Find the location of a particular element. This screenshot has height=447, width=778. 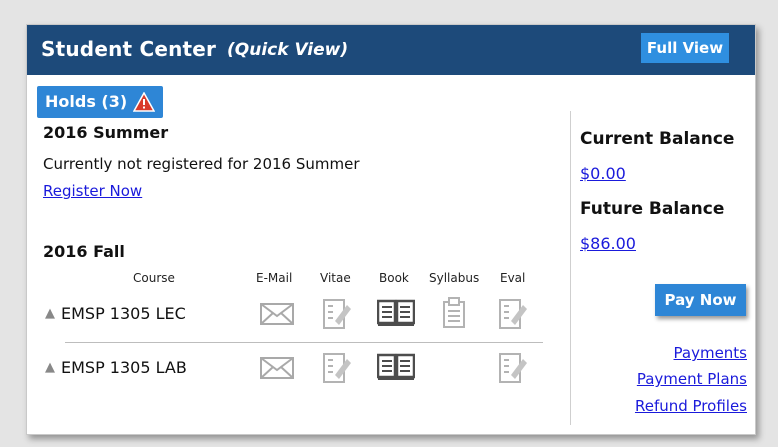

pay-now-button: Pay Now is located at coordinates (700, 300).